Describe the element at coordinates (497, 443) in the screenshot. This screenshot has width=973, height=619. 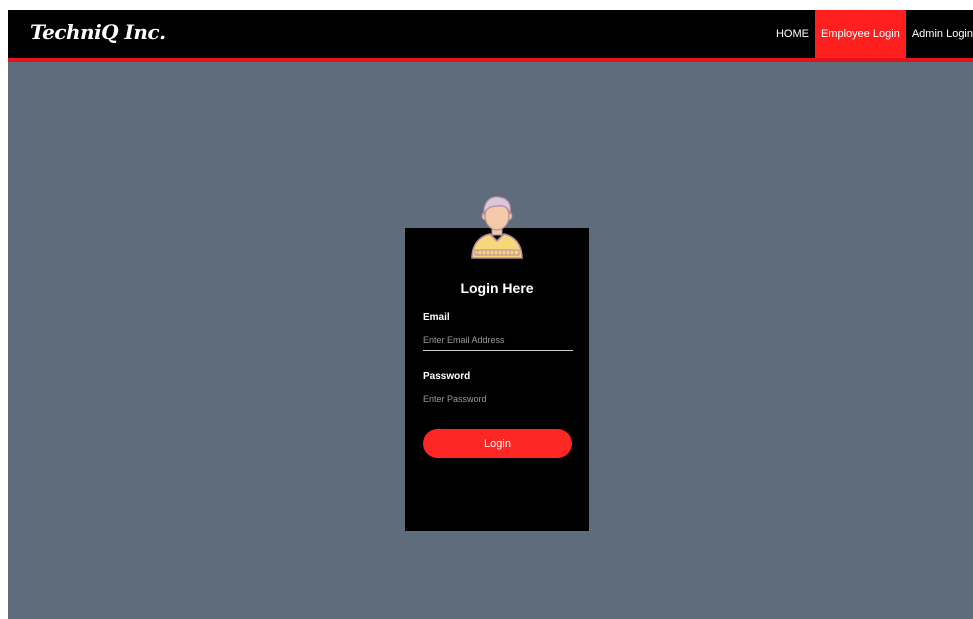
I see `login-button: Login` at that location.